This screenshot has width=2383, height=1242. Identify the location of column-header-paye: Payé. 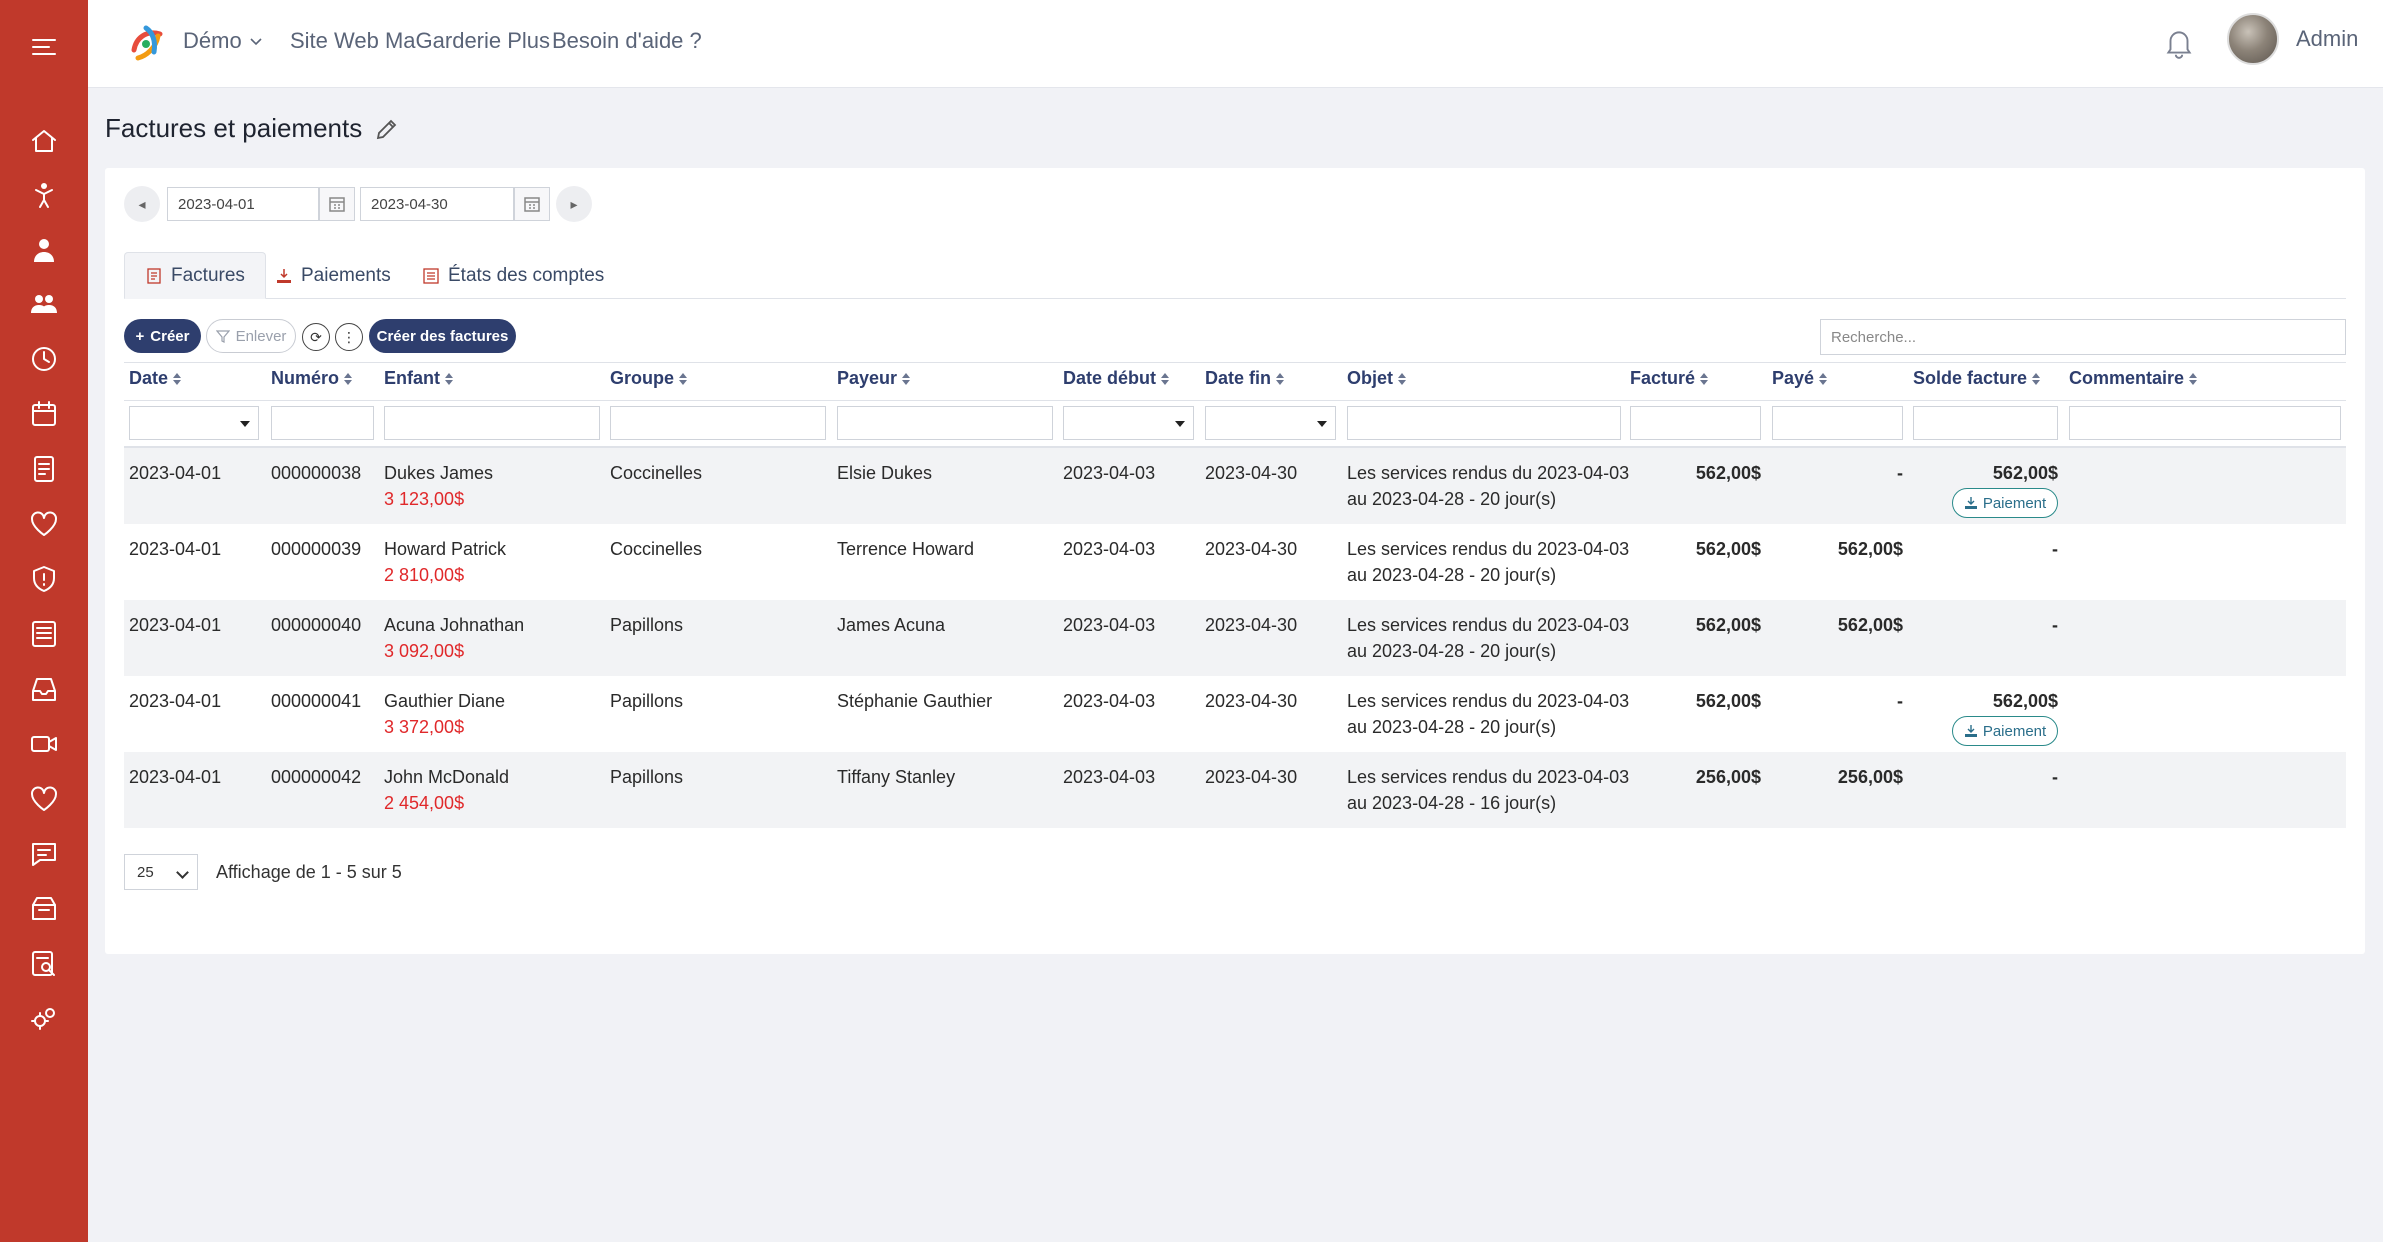
(1800, 378).